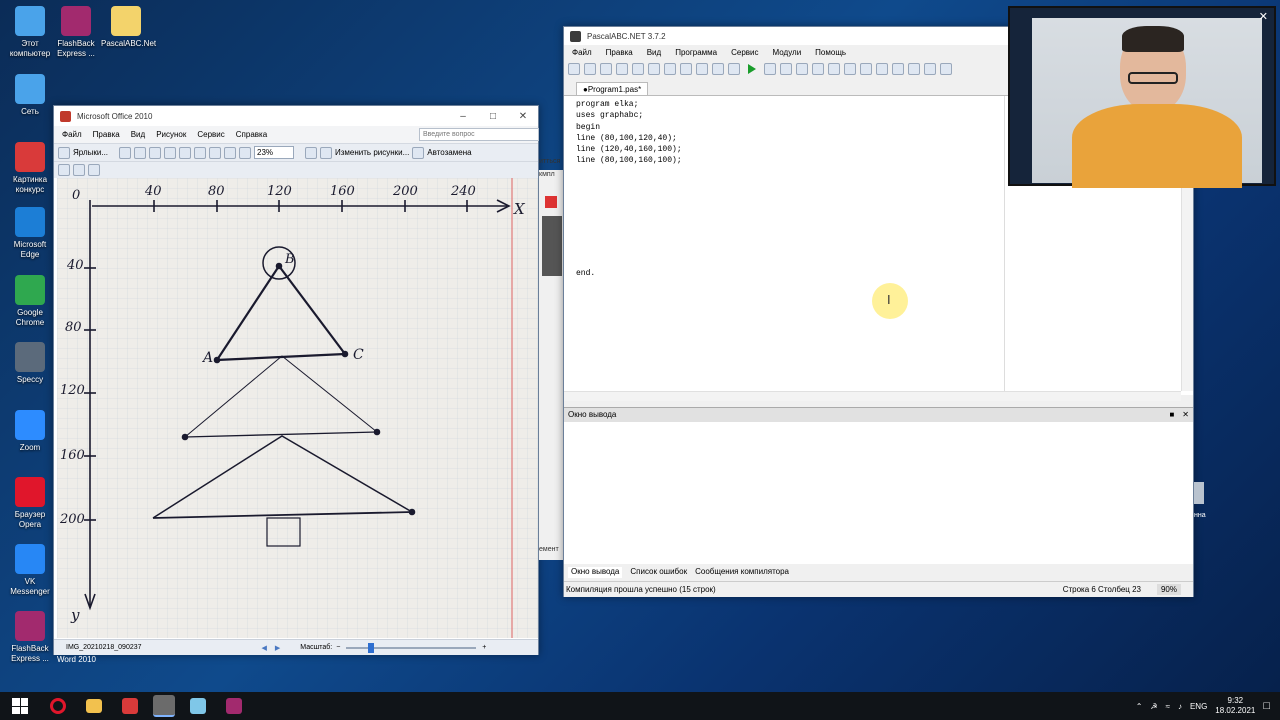  I want to click on notifications-icon: □, so click(1266, 706).